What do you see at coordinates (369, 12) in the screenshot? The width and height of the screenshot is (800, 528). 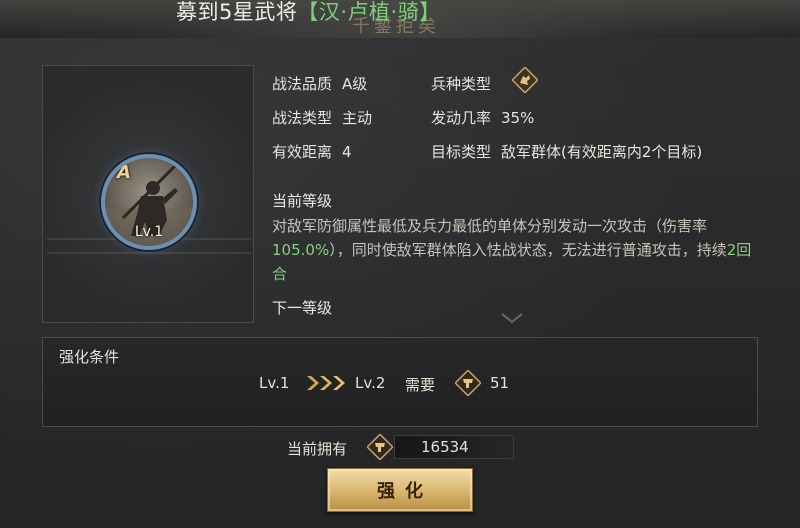 I see `broadcast-general-name: 【汉·卢植·骑】` at bounding box center [369, 12].